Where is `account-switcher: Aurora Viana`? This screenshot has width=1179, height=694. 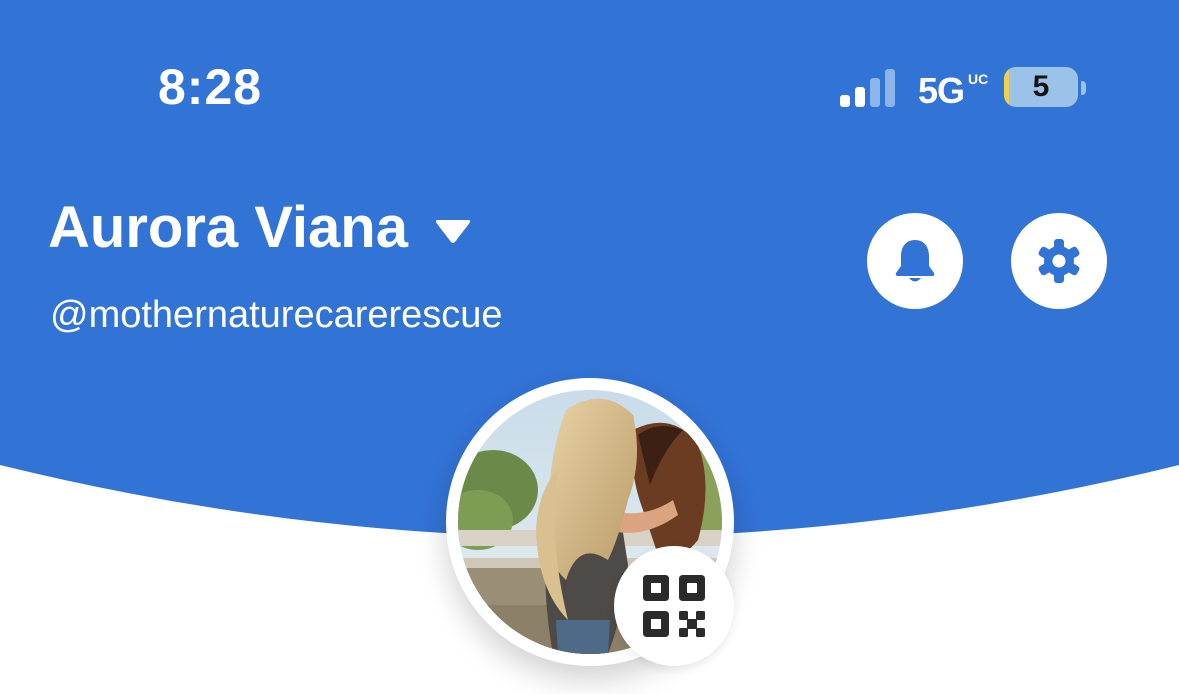
account-switcher: Aurora Viana is located at coordinates (260, 227).